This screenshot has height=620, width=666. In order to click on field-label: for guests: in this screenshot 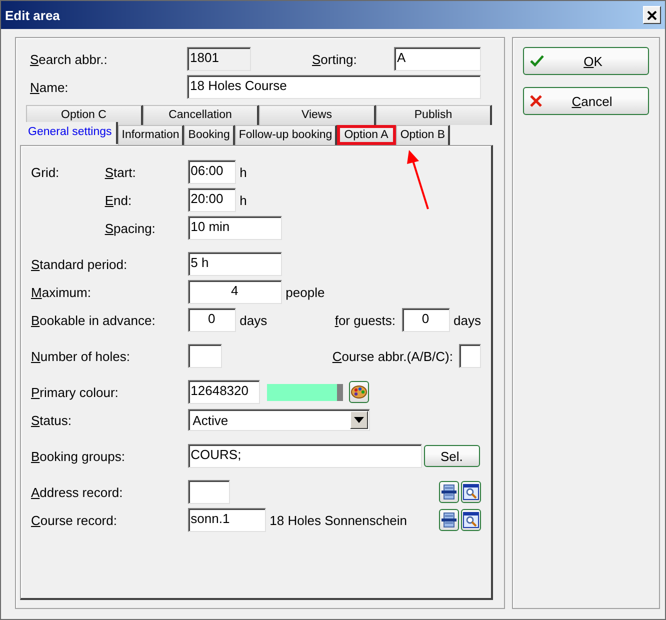, I will do `click(365, 320)`.